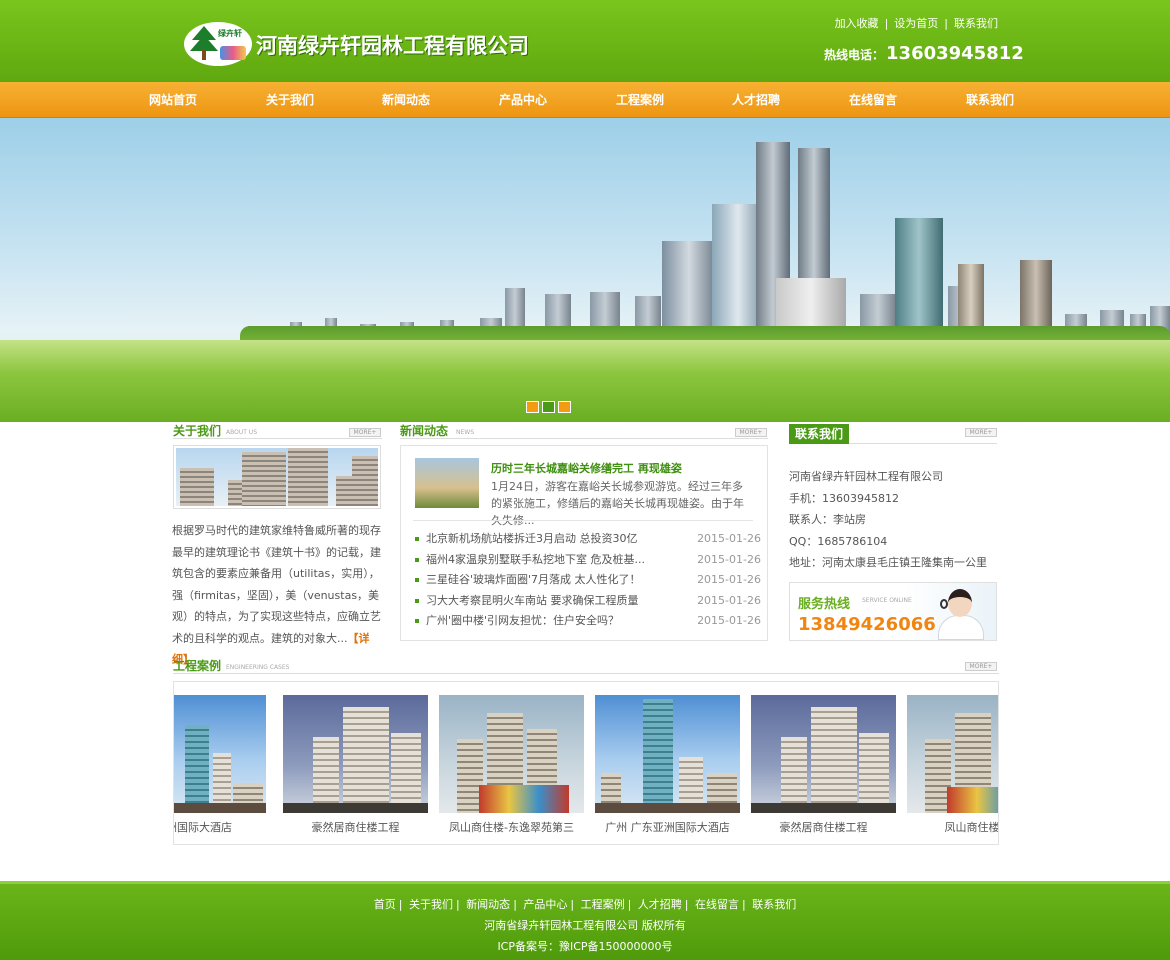 The width and height of the screenshot is (1170, 960). Describe the element at coordinates (588, 621) in the screenshot. I see `news-item: 广州'圈中楼'引网友担忧：住户安全吗？ 2015-01-26` at that location.